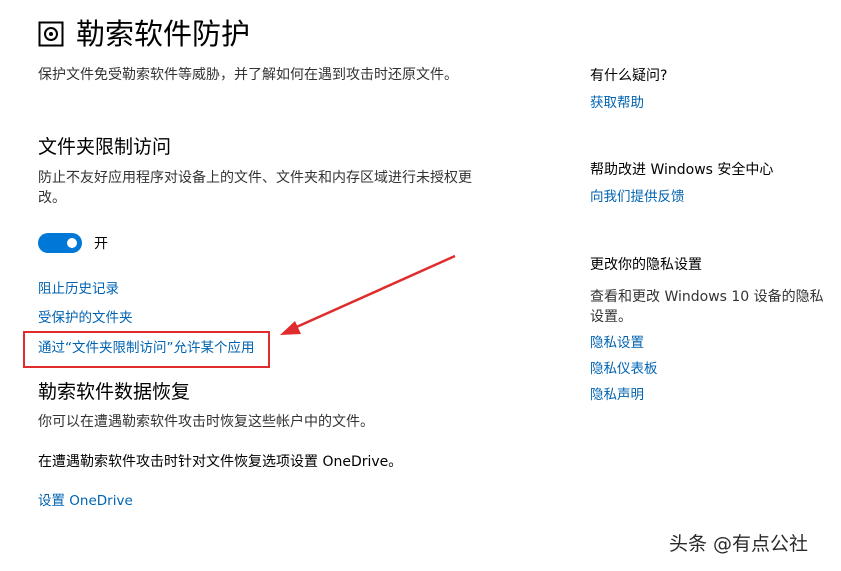 The image size is (841, 571). Describe the element at coordinates (52, 198) in the screenshot. I see `folder-access-description-line2: 改。` at that location.